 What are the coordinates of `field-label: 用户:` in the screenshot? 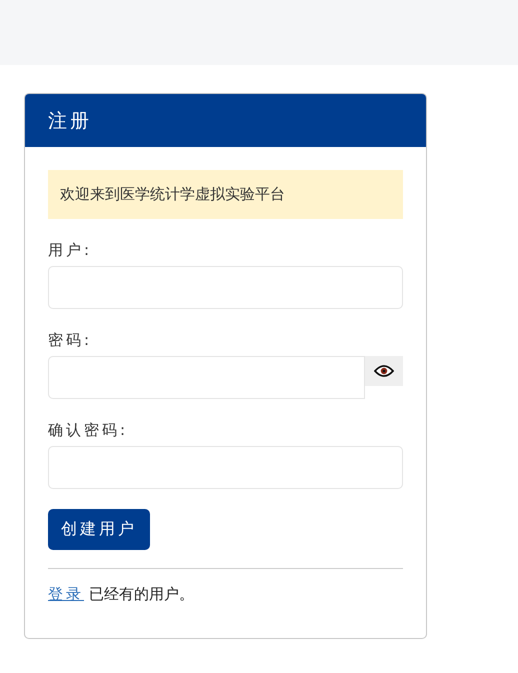 It's located at (71, 250).